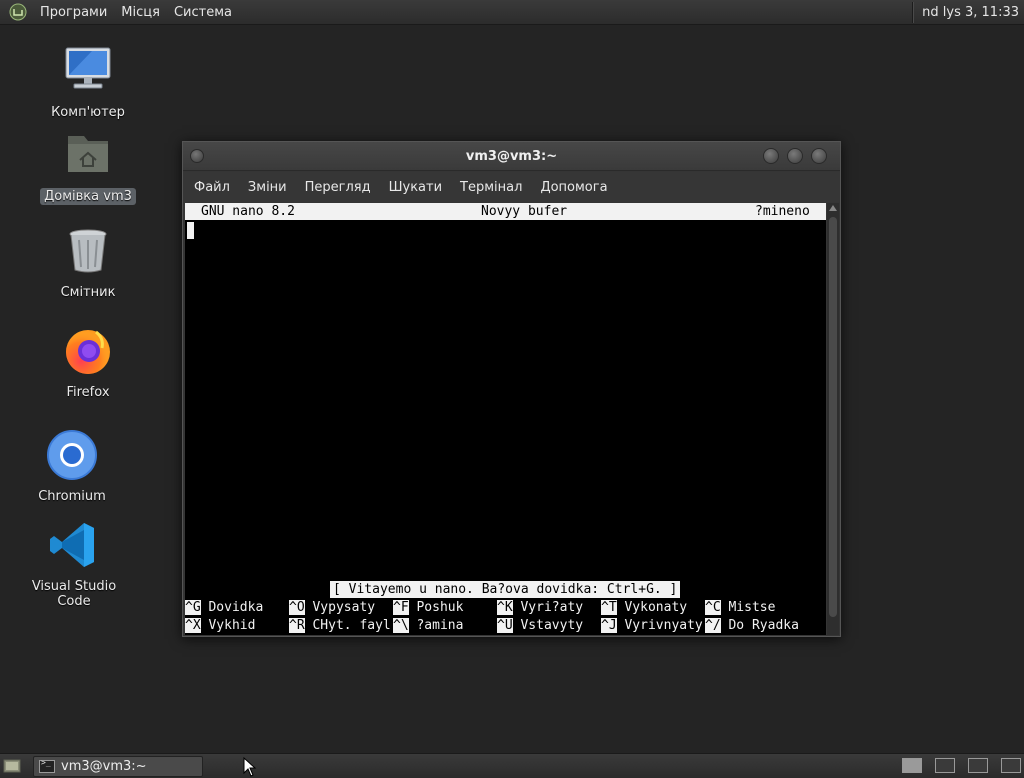 The width and height of the screenshot is (1024, 778). What do you see at coordinates (73, 12) in the screenshot?
I see `menu-programs: Програми` at bounding box center [73, 12].